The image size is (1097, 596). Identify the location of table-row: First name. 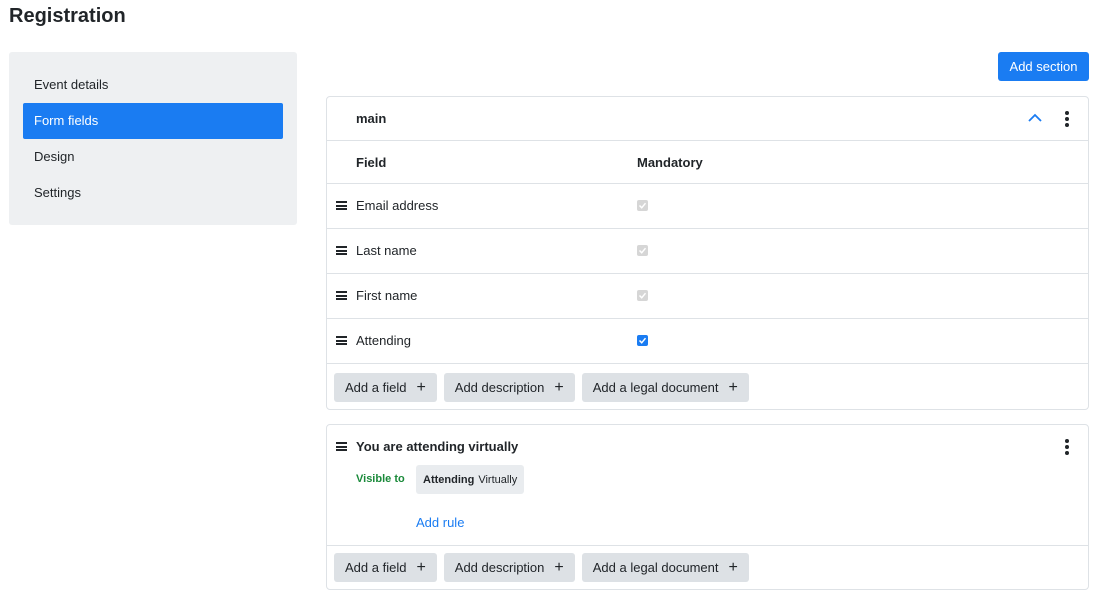
(707, 296).